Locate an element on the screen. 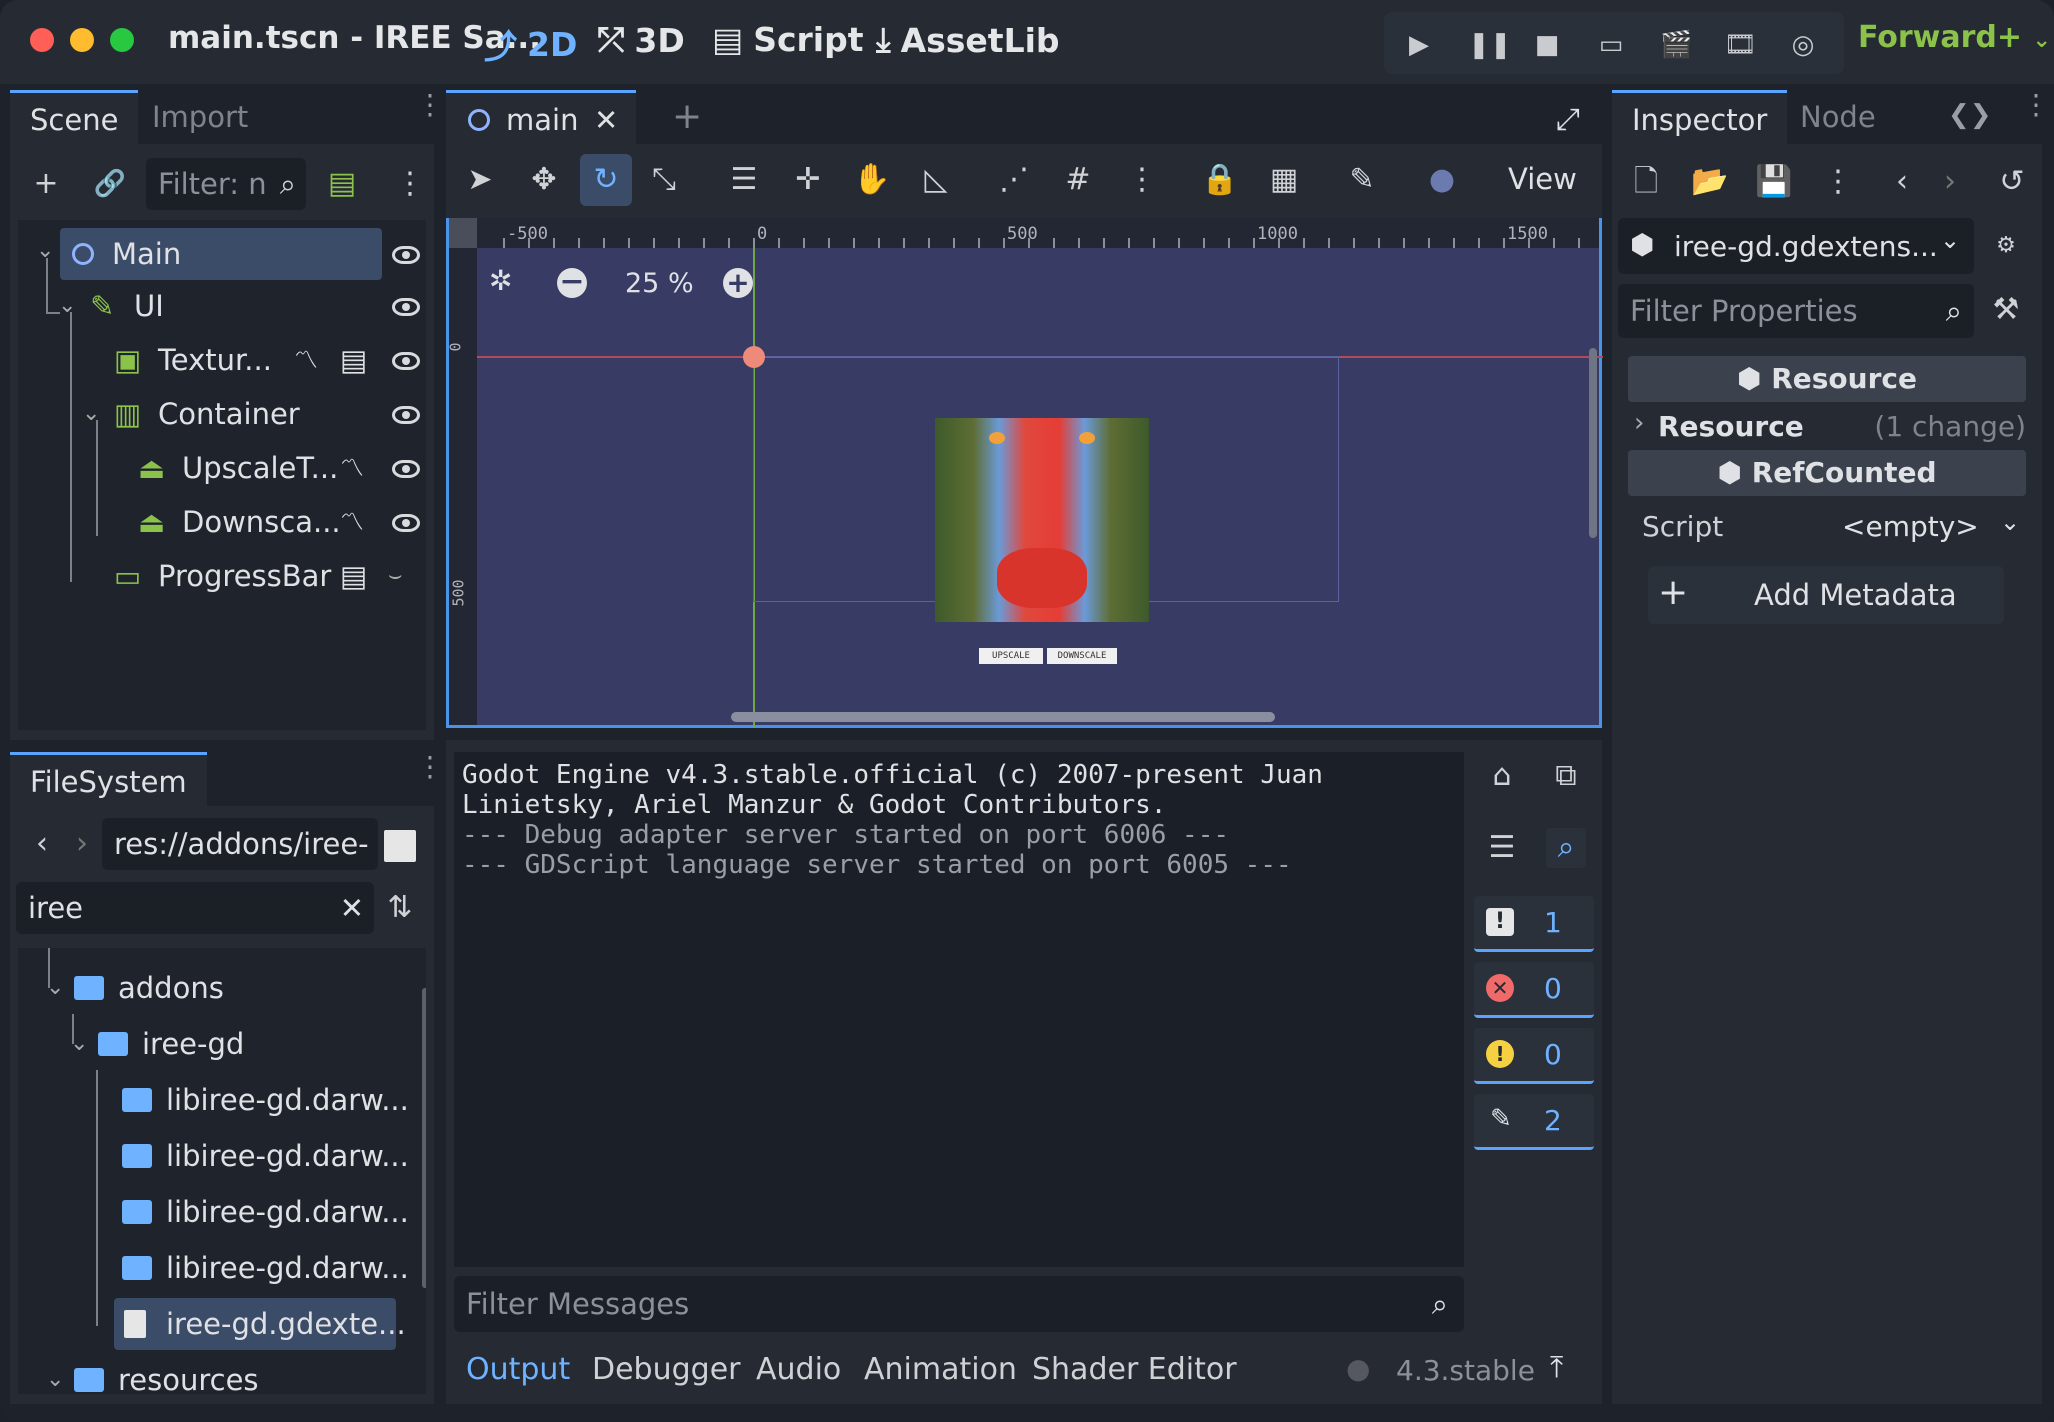  filter-properties-input: Filter Properties ⌕ is located at coordinates (1796, 311).